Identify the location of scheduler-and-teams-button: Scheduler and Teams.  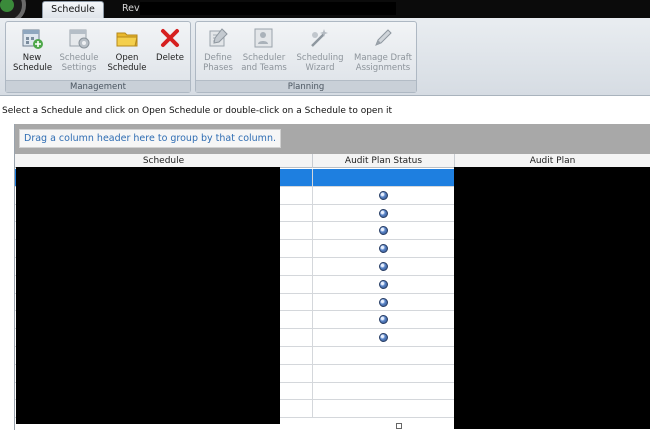
(264, 49).